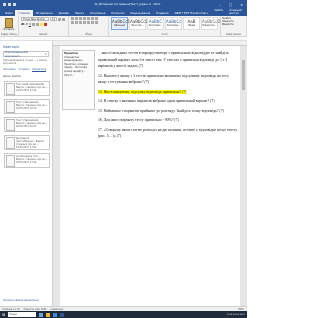 This screenshot has height=318, width=320. Describe the element at coordinates (63, 19) in the screenshot. I see `shrink-font-icon` at that location.